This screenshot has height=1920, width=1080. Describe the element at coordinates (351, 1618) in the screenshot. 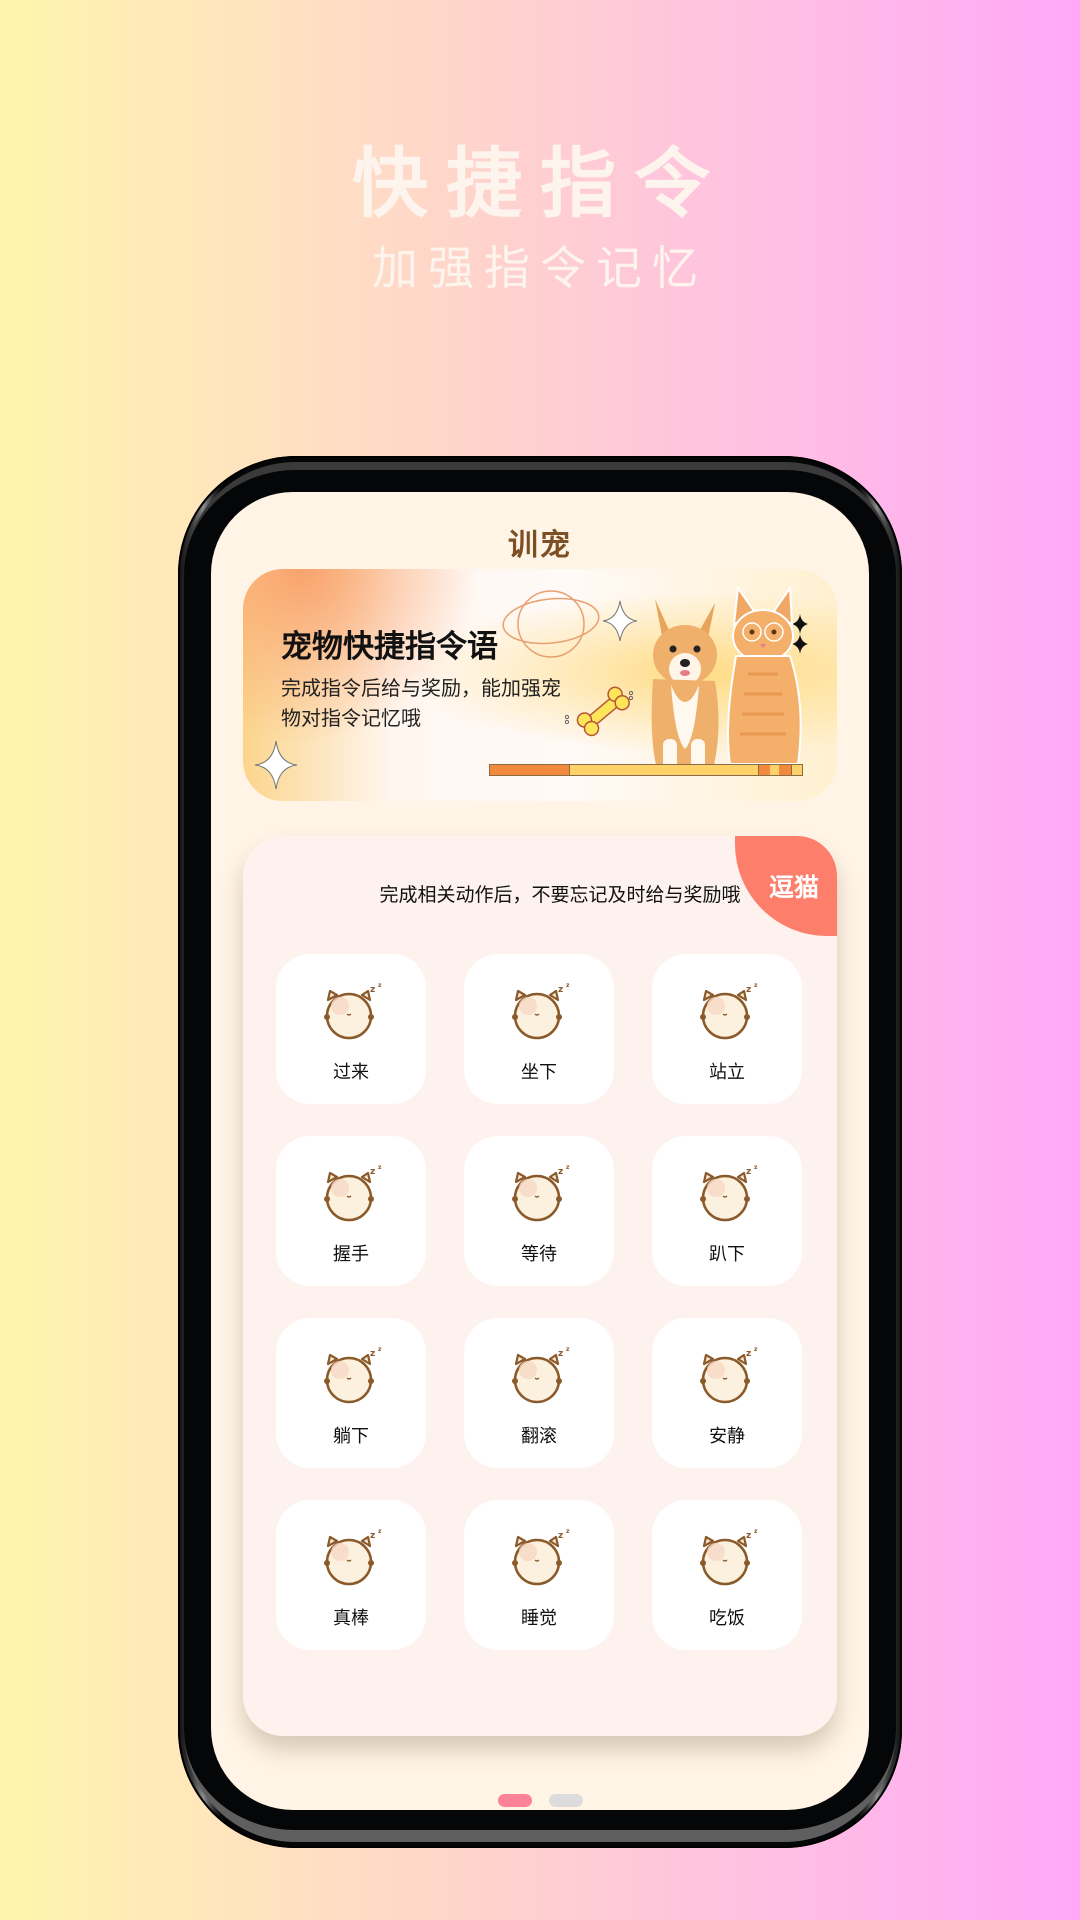

I see `command-label: 真棒` at that location.